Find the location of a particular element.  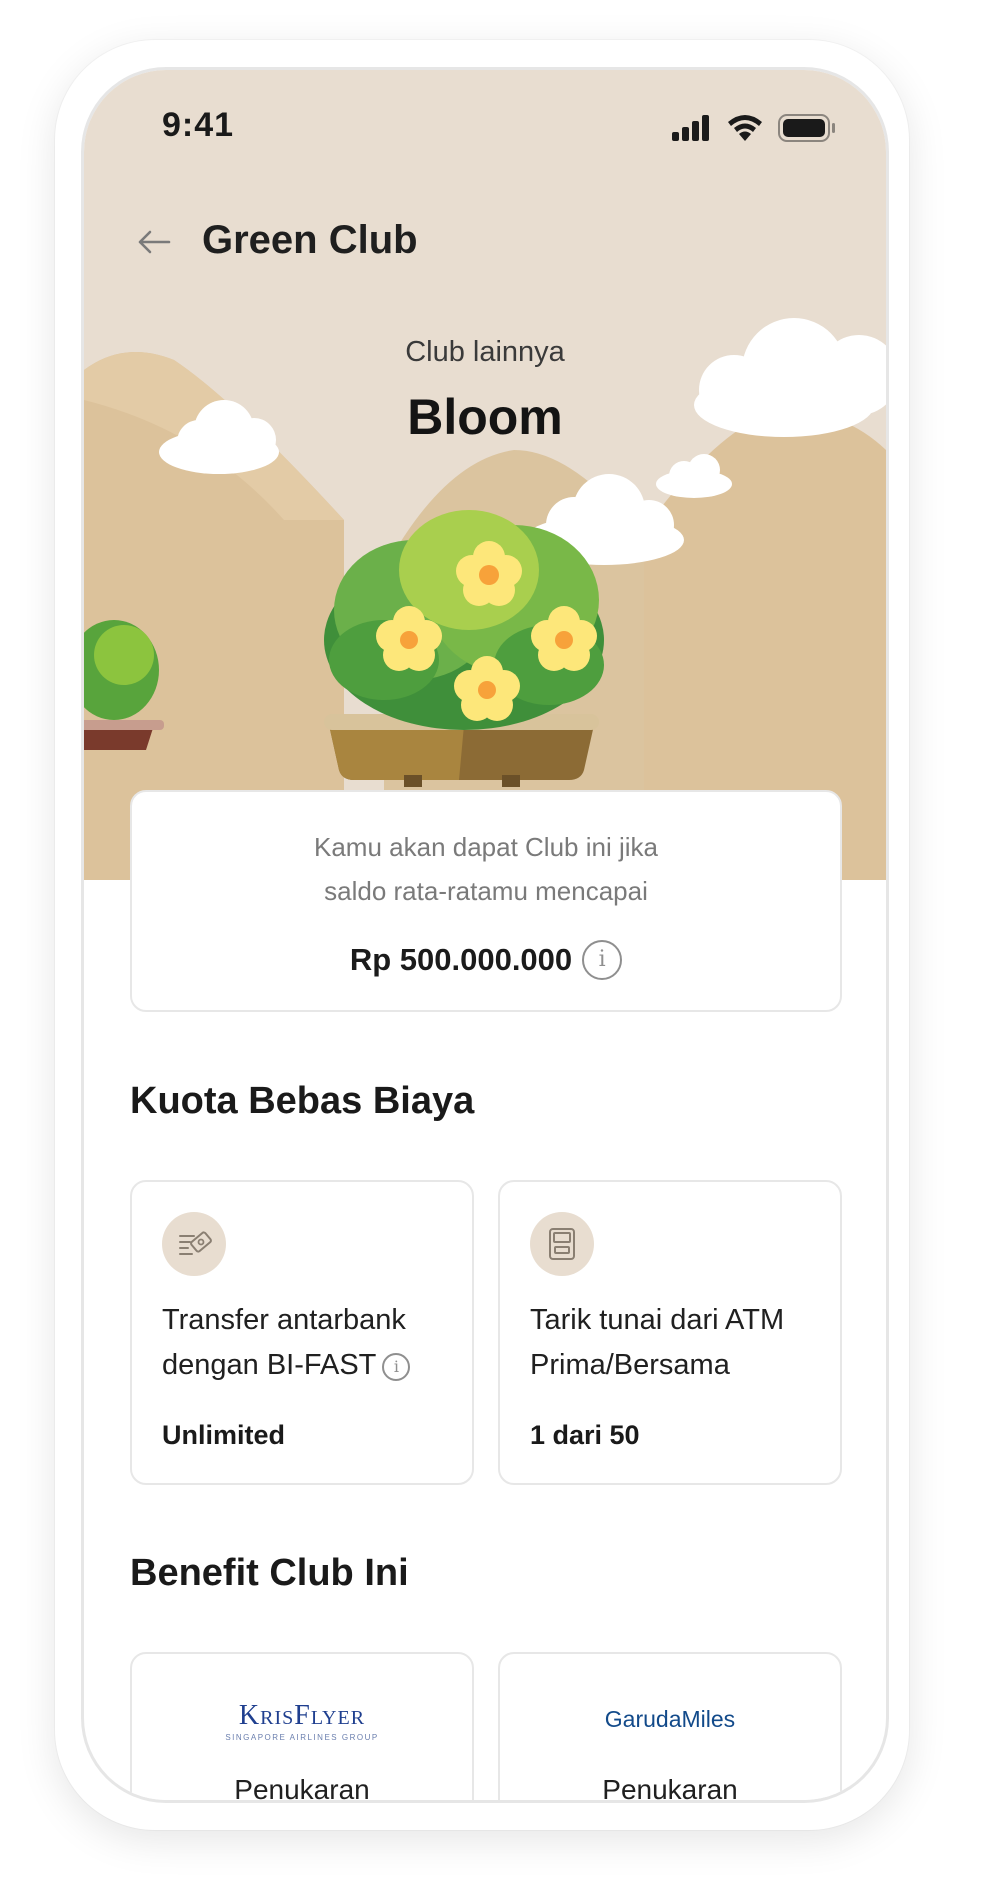

quota-label-text: Transfer antarbank dengan BI-FAST is located at coordinates (284, 1342).